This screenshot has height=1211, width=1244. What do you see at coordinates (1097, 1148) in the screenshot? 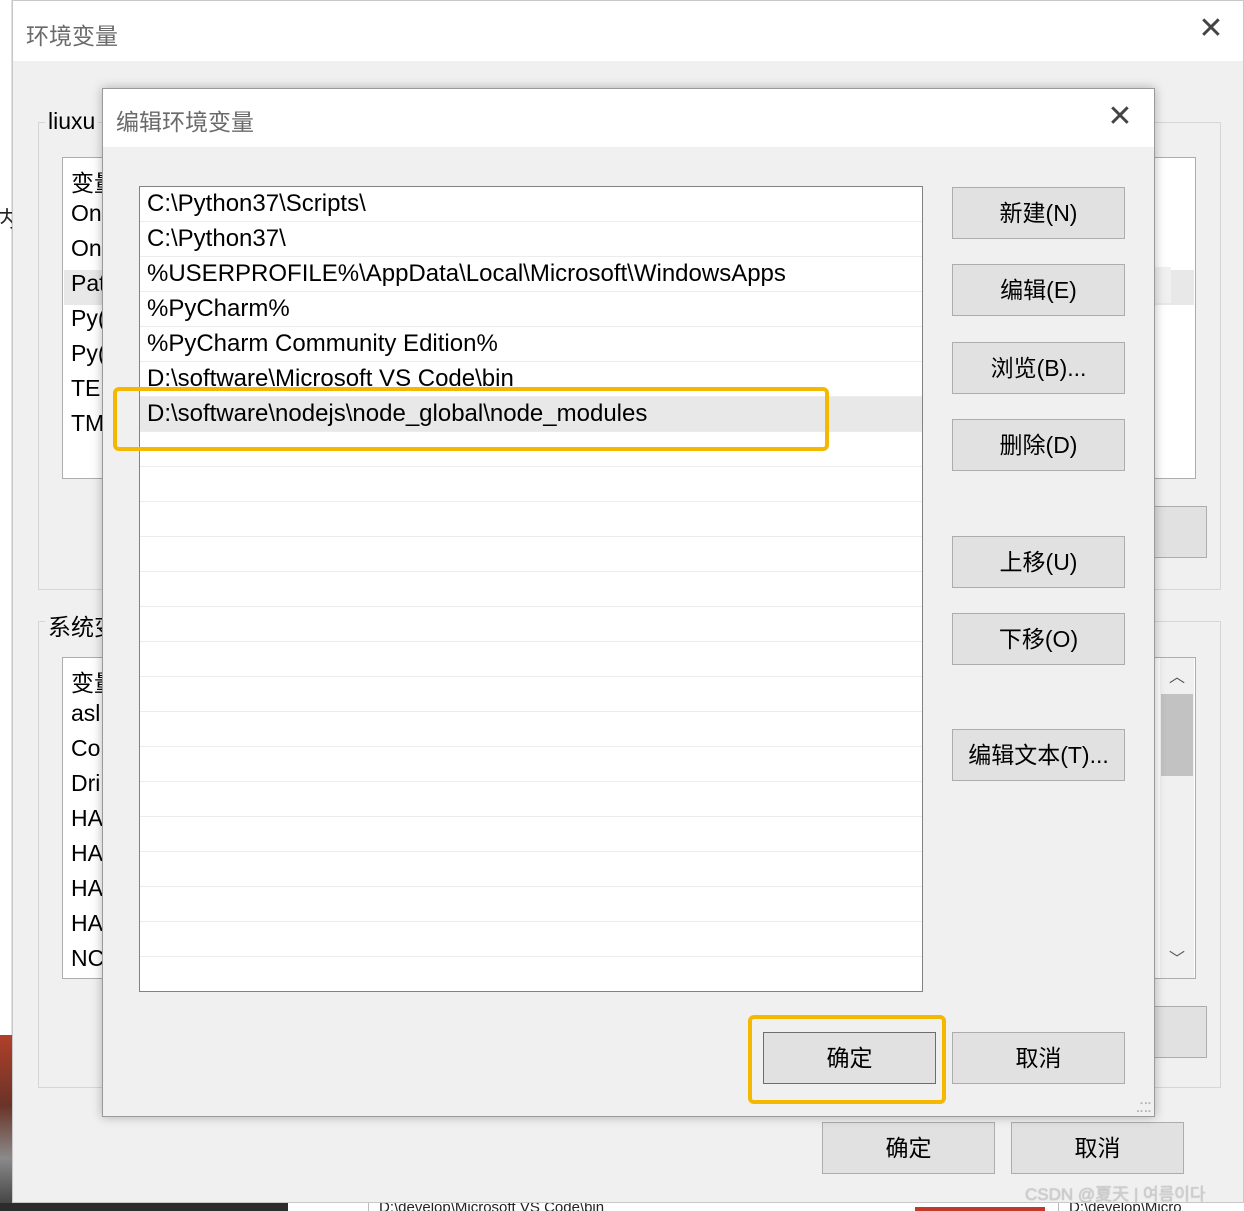
I see `outer-cancel-button: 取消` at bounding box center [1097, 1148].